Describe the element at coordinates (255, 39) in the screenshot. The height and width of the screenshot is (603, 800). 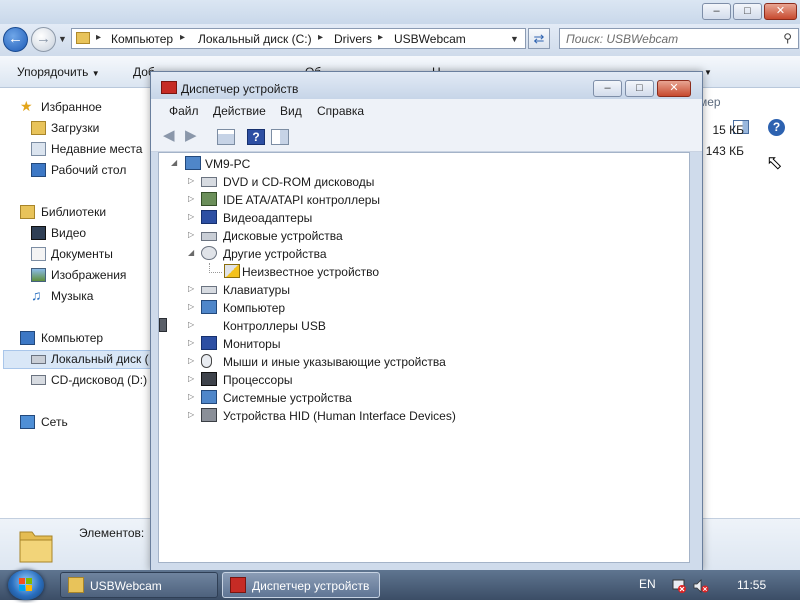
I see `breadcrumb-local-disk: Локальный диск (C:)` at that location.